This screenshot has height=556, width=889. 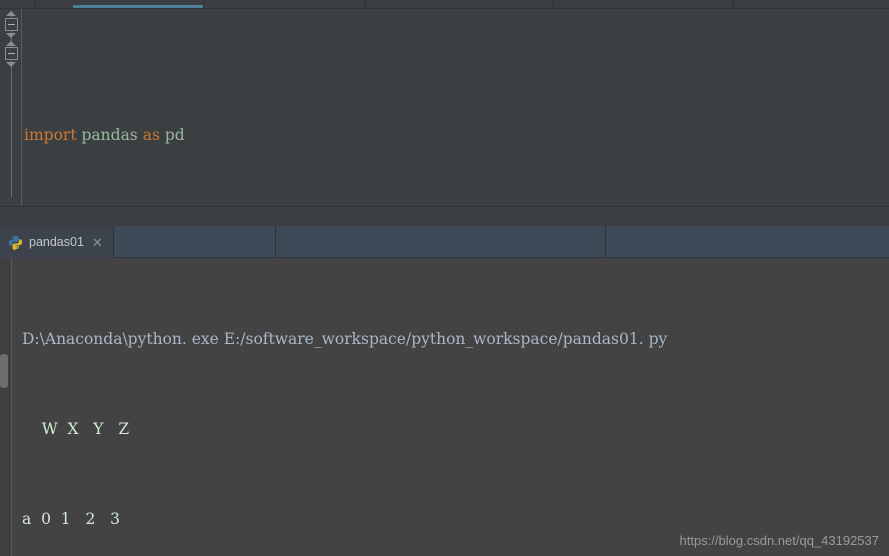 I want to click on editor-console-splitter, so click(x=444, y=216).